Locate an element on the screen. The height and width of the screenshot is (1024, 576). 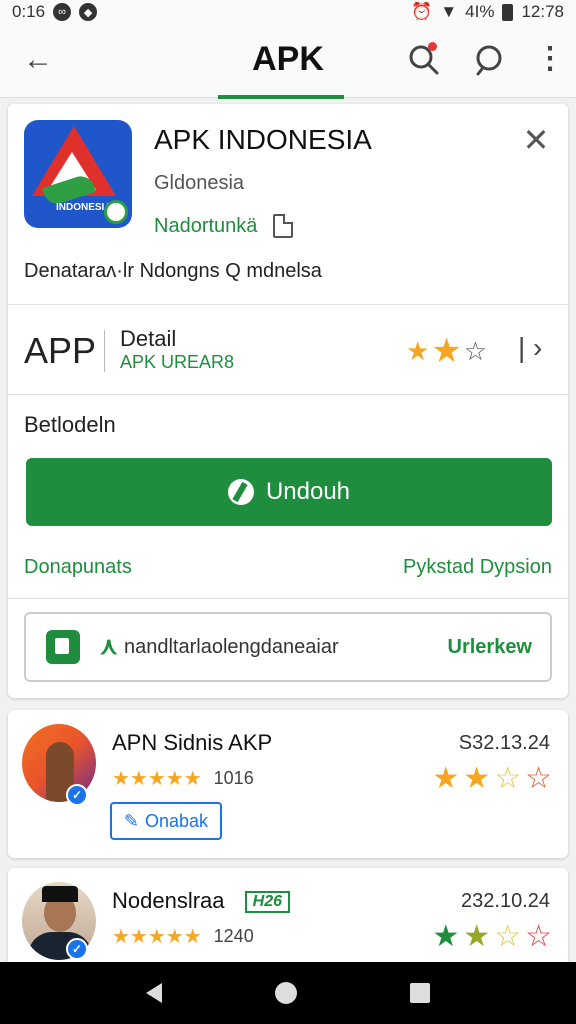
status-time-right: 12:78 is located at coordinates (542, 11).